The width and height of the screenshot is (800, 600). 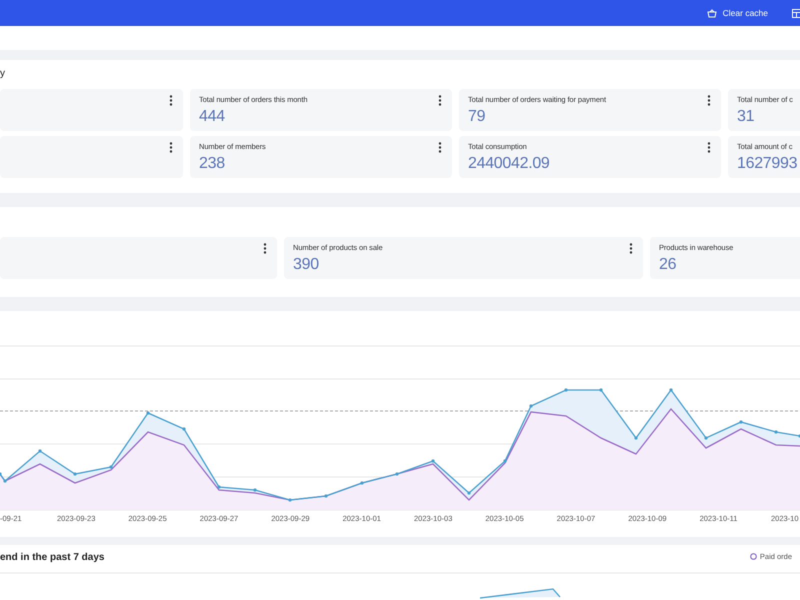 What do you see at coordinates (212, 164) in the screenshot?
I see `stat-value: 238` at bounding box center [212, 164].